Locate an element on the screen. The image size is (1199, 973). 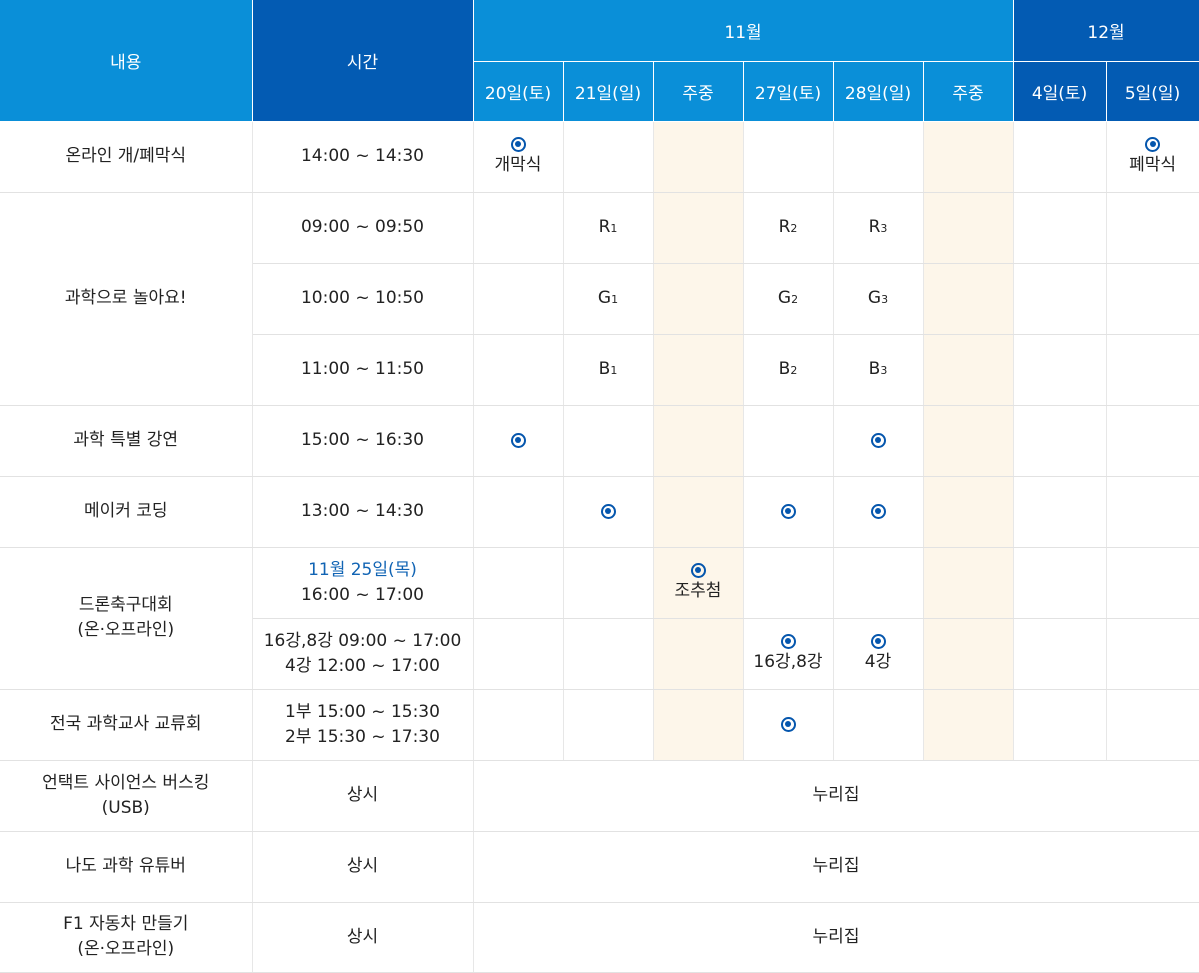
event-time: 11월 25일(목) 16:00 ~ 17:00 is located at coordinates (363, 583).